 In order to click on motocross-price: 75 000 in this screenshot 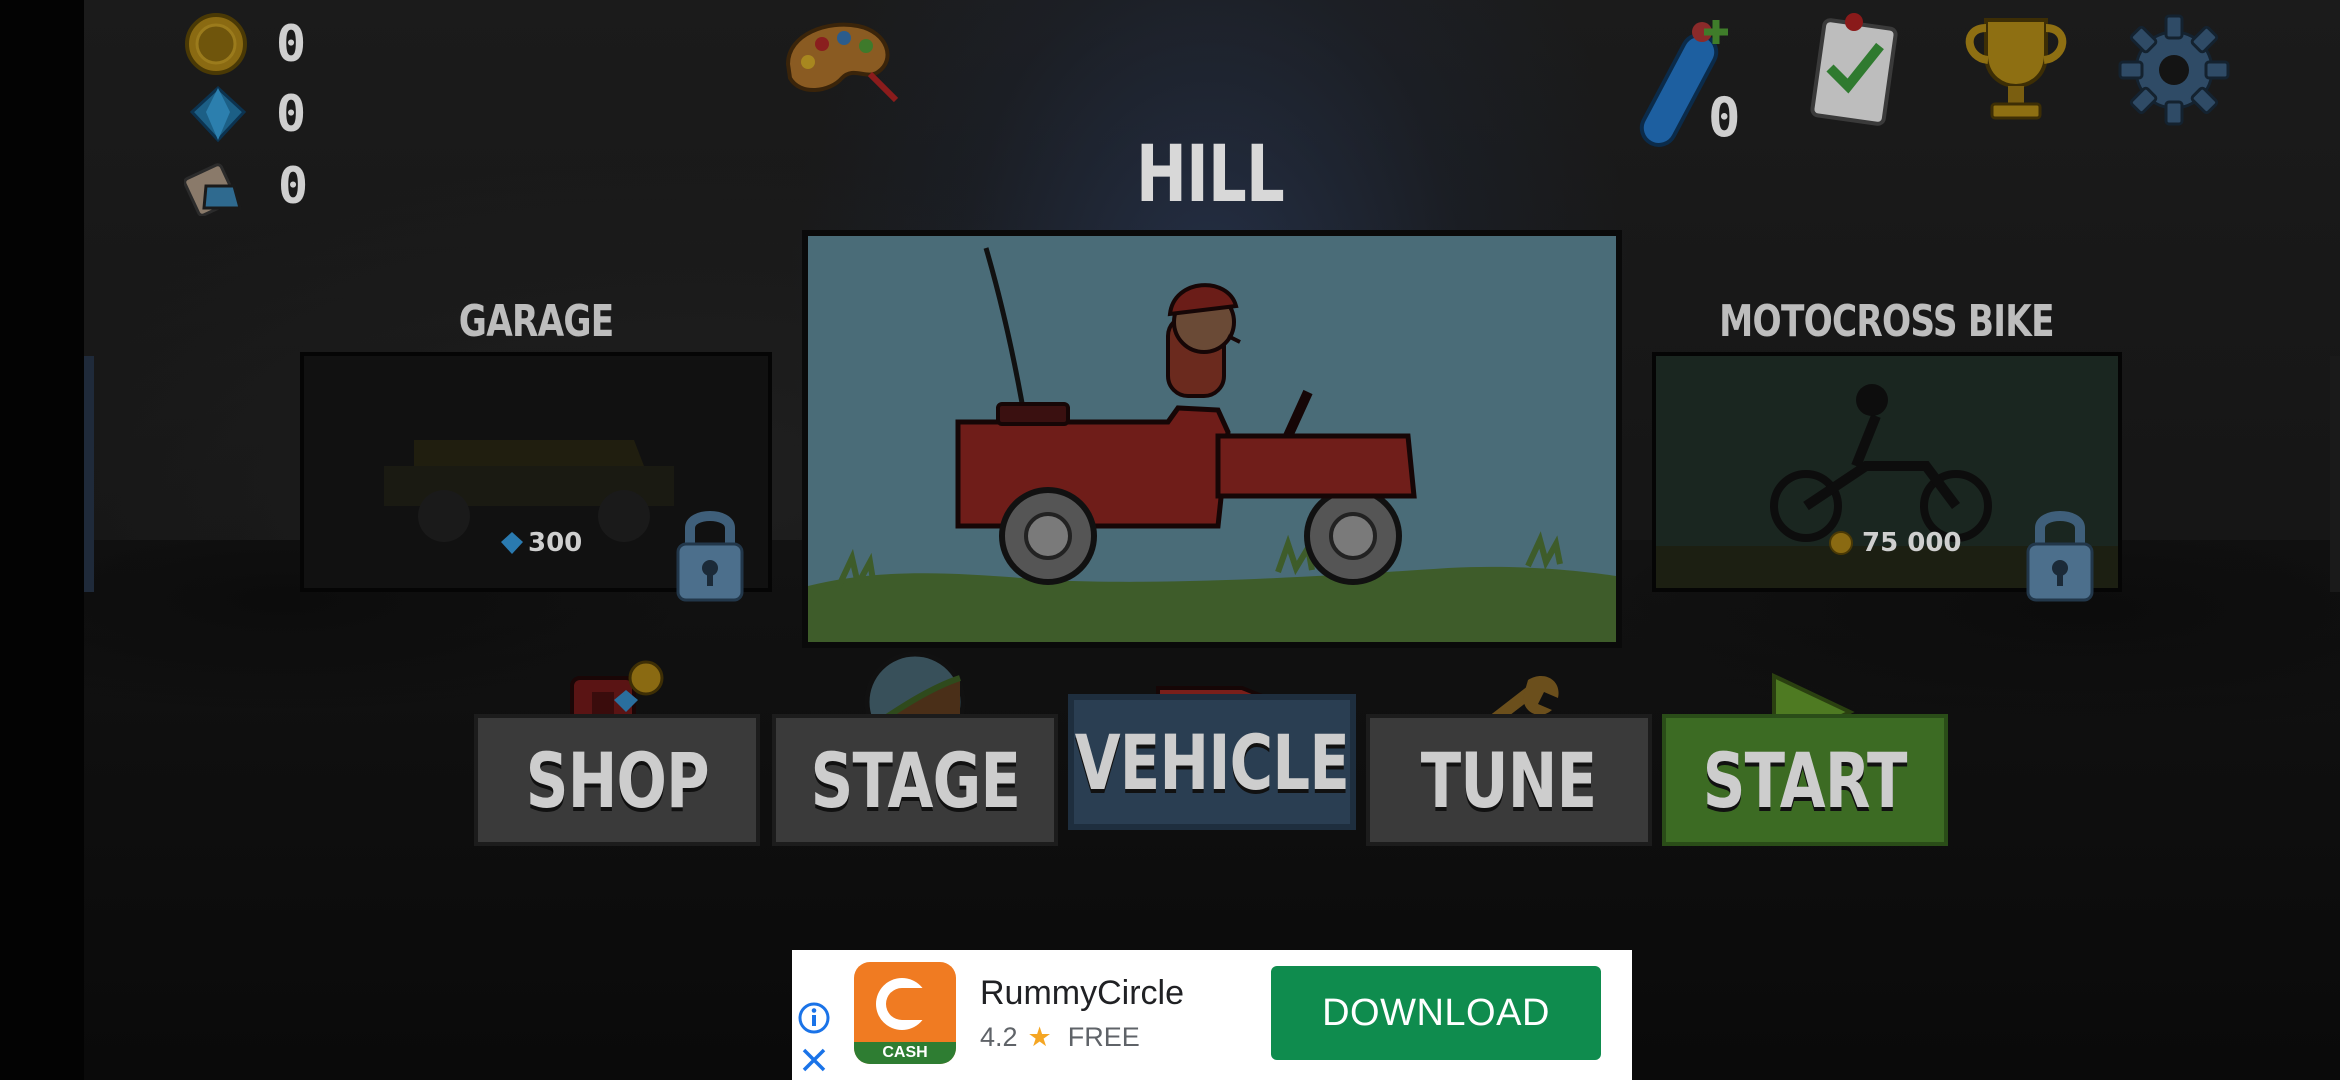, I will do `click(1895, 543)`.